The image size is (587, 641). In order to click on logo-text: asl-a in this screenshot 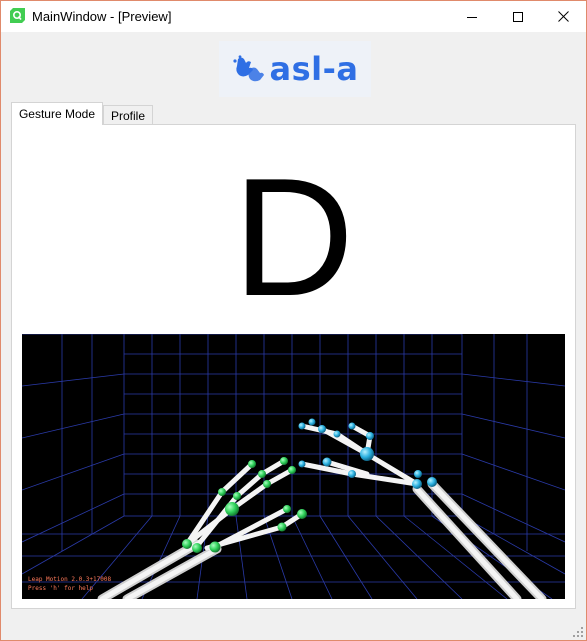, I will do `click(314, 69)`.